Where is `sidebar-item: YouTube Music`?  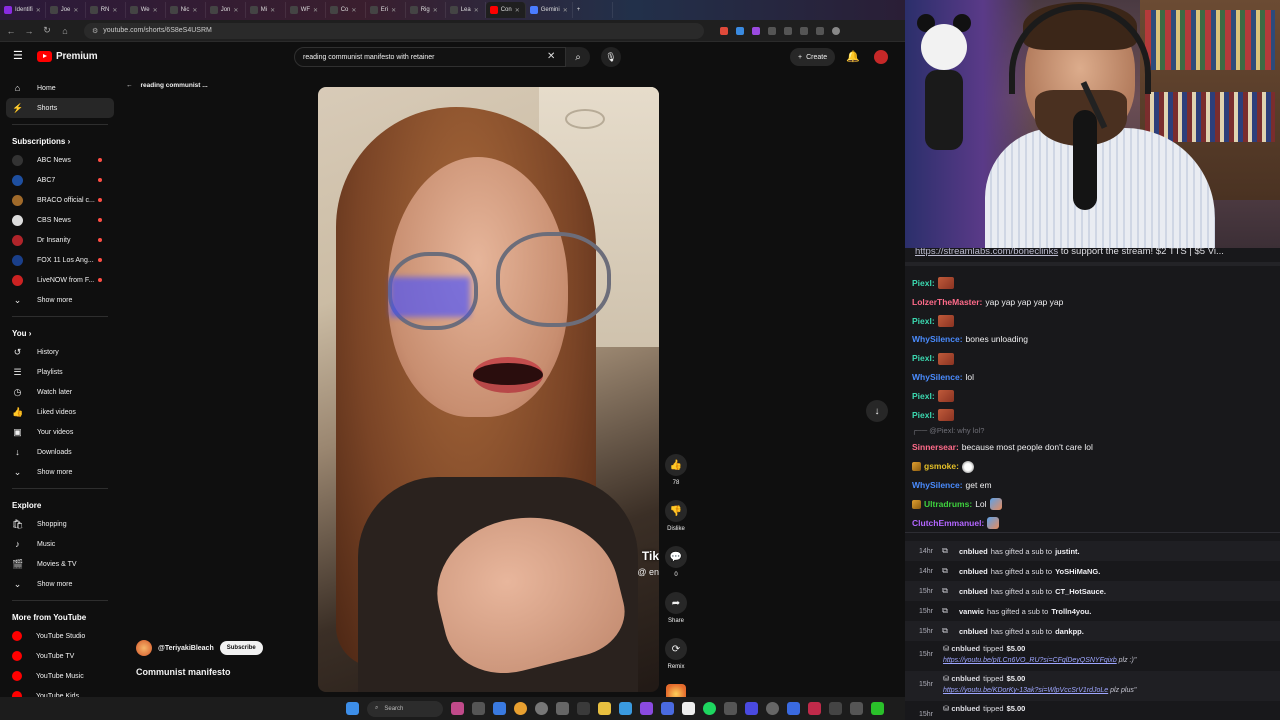 sidebar-item: YouTube Music is located at coordinates (60, 676).